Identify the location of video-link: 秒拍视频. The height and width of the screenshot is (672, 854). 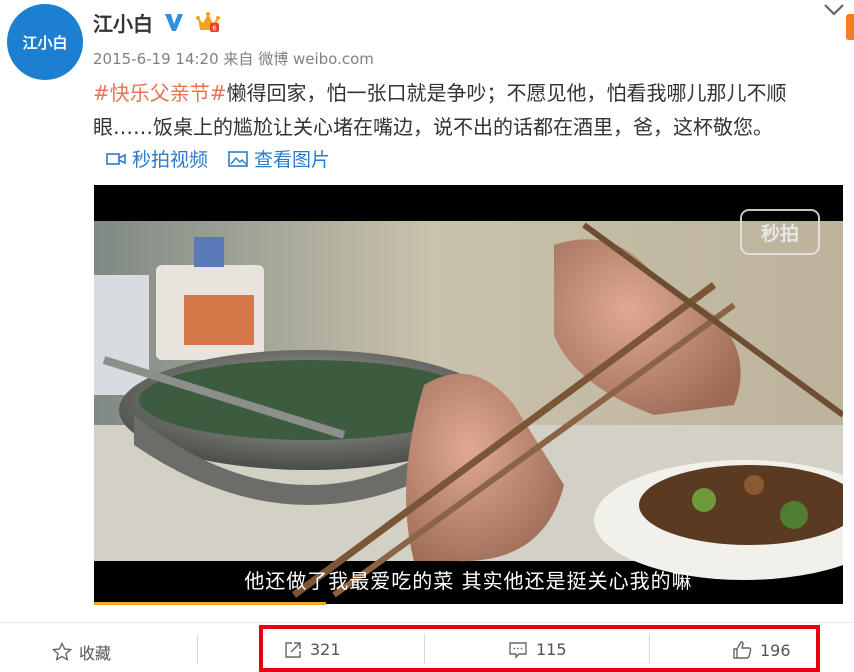
(157, 158).